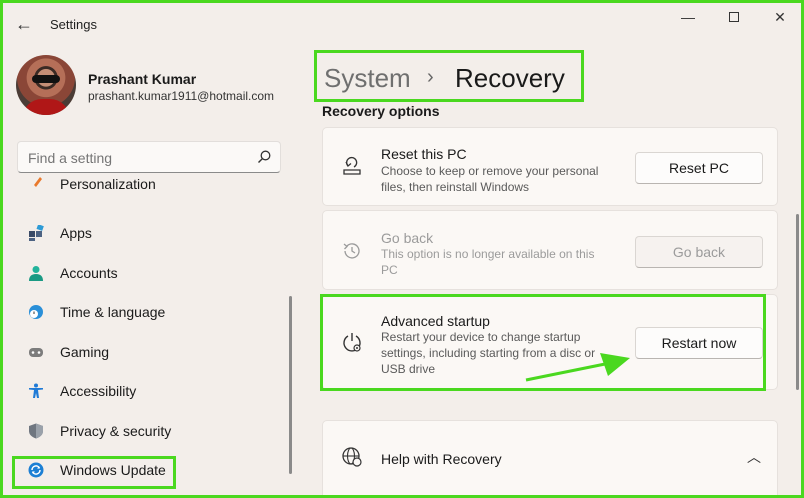 Image resolution: width=804 pixels, height=498 pixels. What do you see at coordinates (113, 312) in the screenshot?
I see `sidebar-item-label: Time & language` at bounding box center [113, 312].